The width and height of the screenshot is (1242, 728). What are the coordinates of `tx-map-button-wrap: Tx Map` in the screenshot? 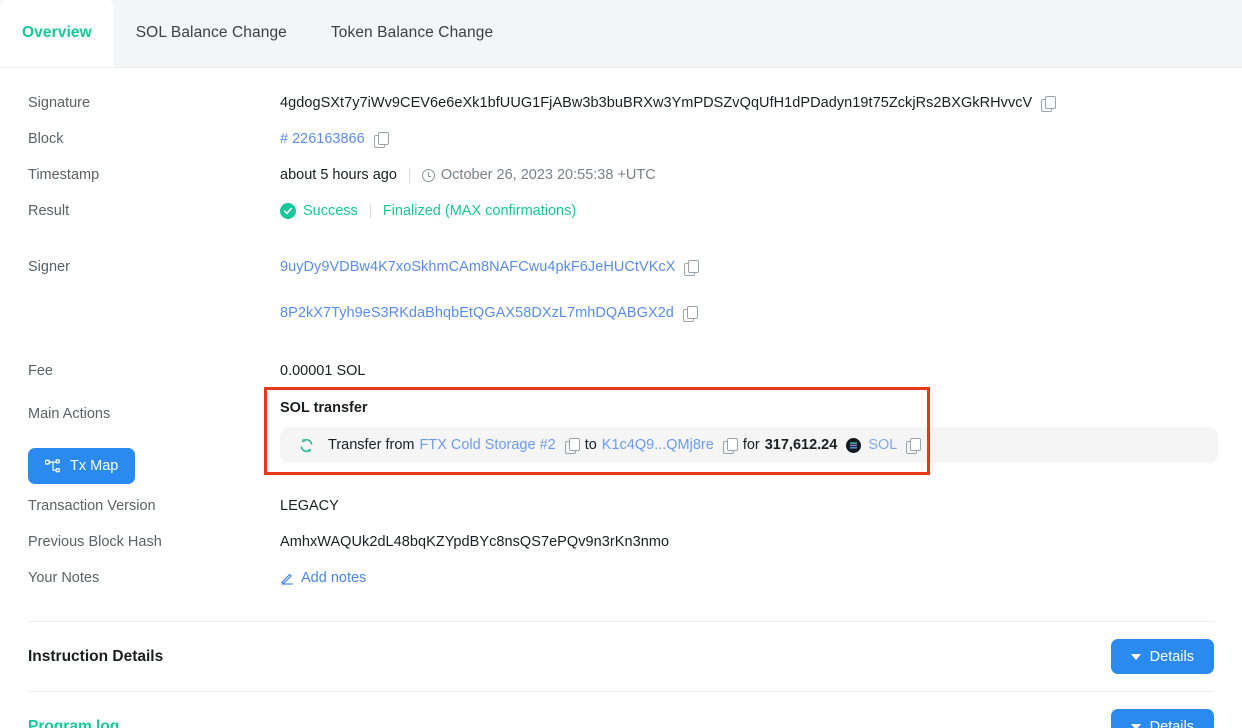 It's located at (82, 463).